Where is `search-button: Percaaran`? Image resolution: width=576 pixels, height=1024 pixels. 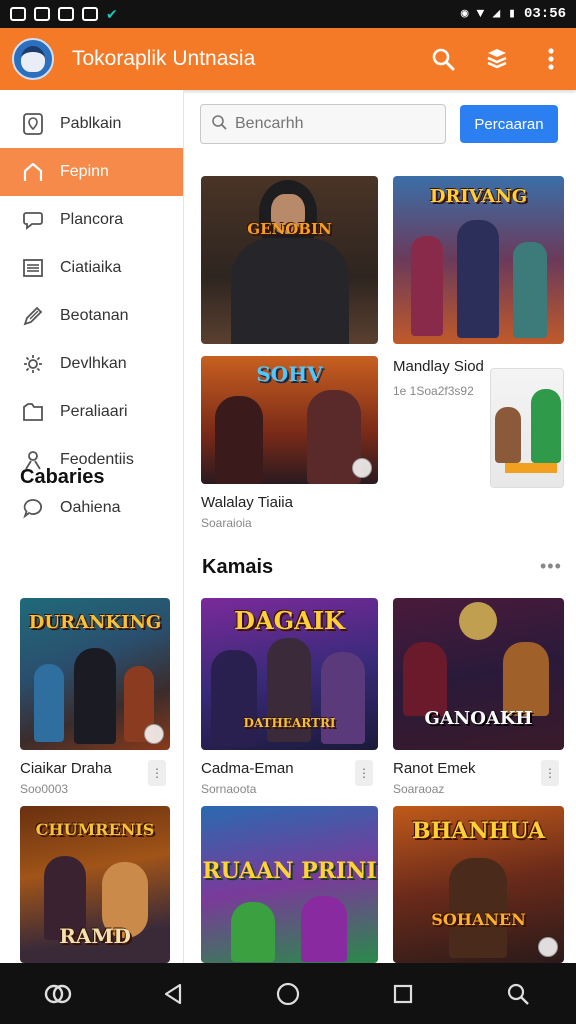
search-button: Percaaran is located at coordinates (509, 124).